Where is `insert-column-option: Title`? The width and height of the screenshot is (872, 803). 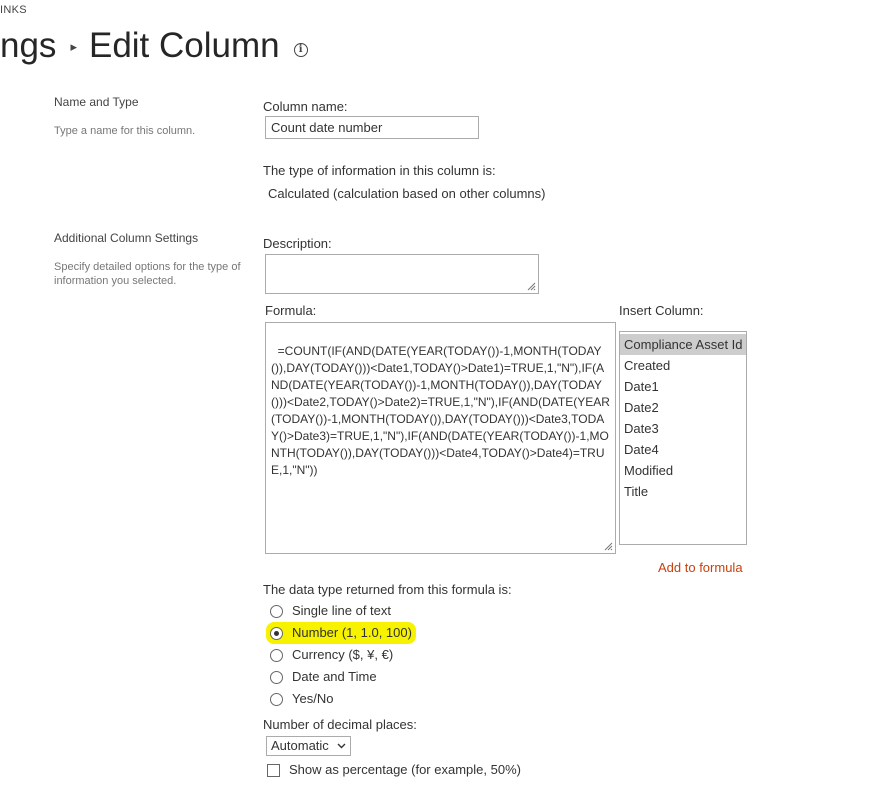
insert-column-option: Title is located at coordinates (683, 491).